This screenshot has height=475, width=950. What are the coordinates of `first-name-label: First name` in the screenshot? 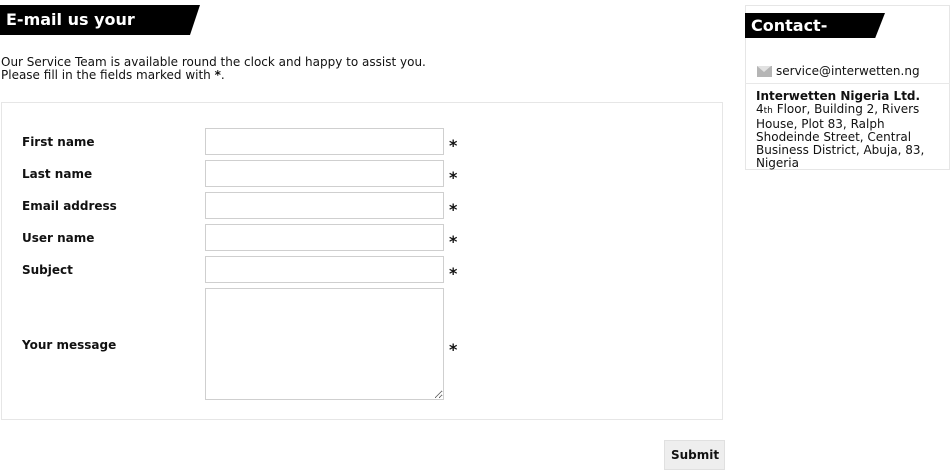 It's located at (58, 142).